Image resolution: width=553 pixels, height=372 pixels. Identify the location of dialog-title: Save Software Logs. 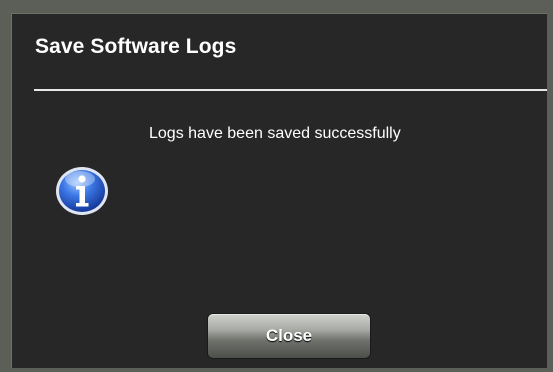
(136, 46).